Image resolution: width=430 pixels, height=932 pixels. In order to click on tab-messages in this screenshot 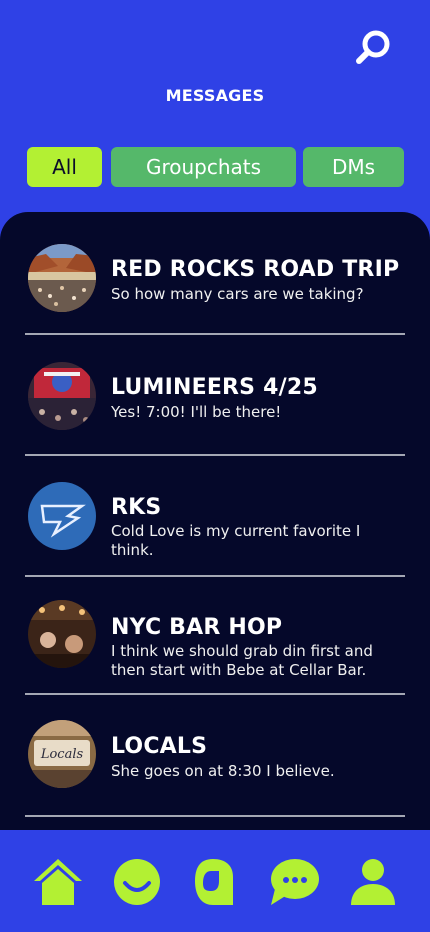, I will do `click(295, 884)`.